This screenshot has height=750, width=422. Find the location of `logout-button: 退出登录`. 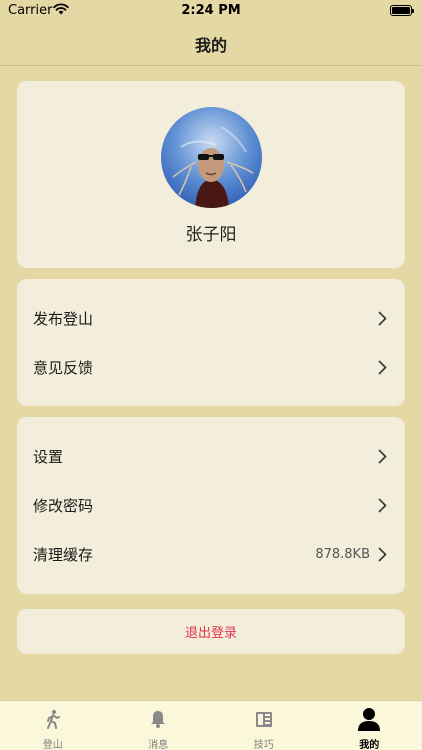

logout-button: 退出登录 is located at coordinates (211, 631).